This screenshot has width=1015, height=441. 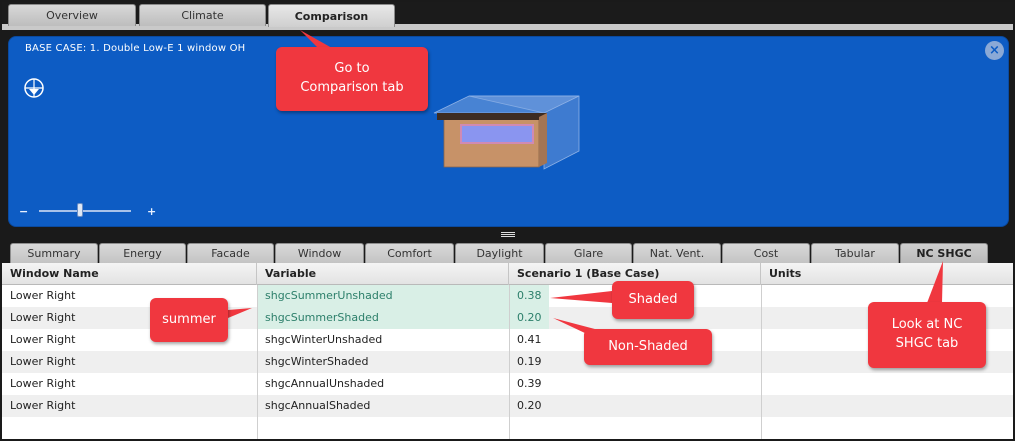 I want to click on tab-summary: Summary, so click(x=54, y=253).